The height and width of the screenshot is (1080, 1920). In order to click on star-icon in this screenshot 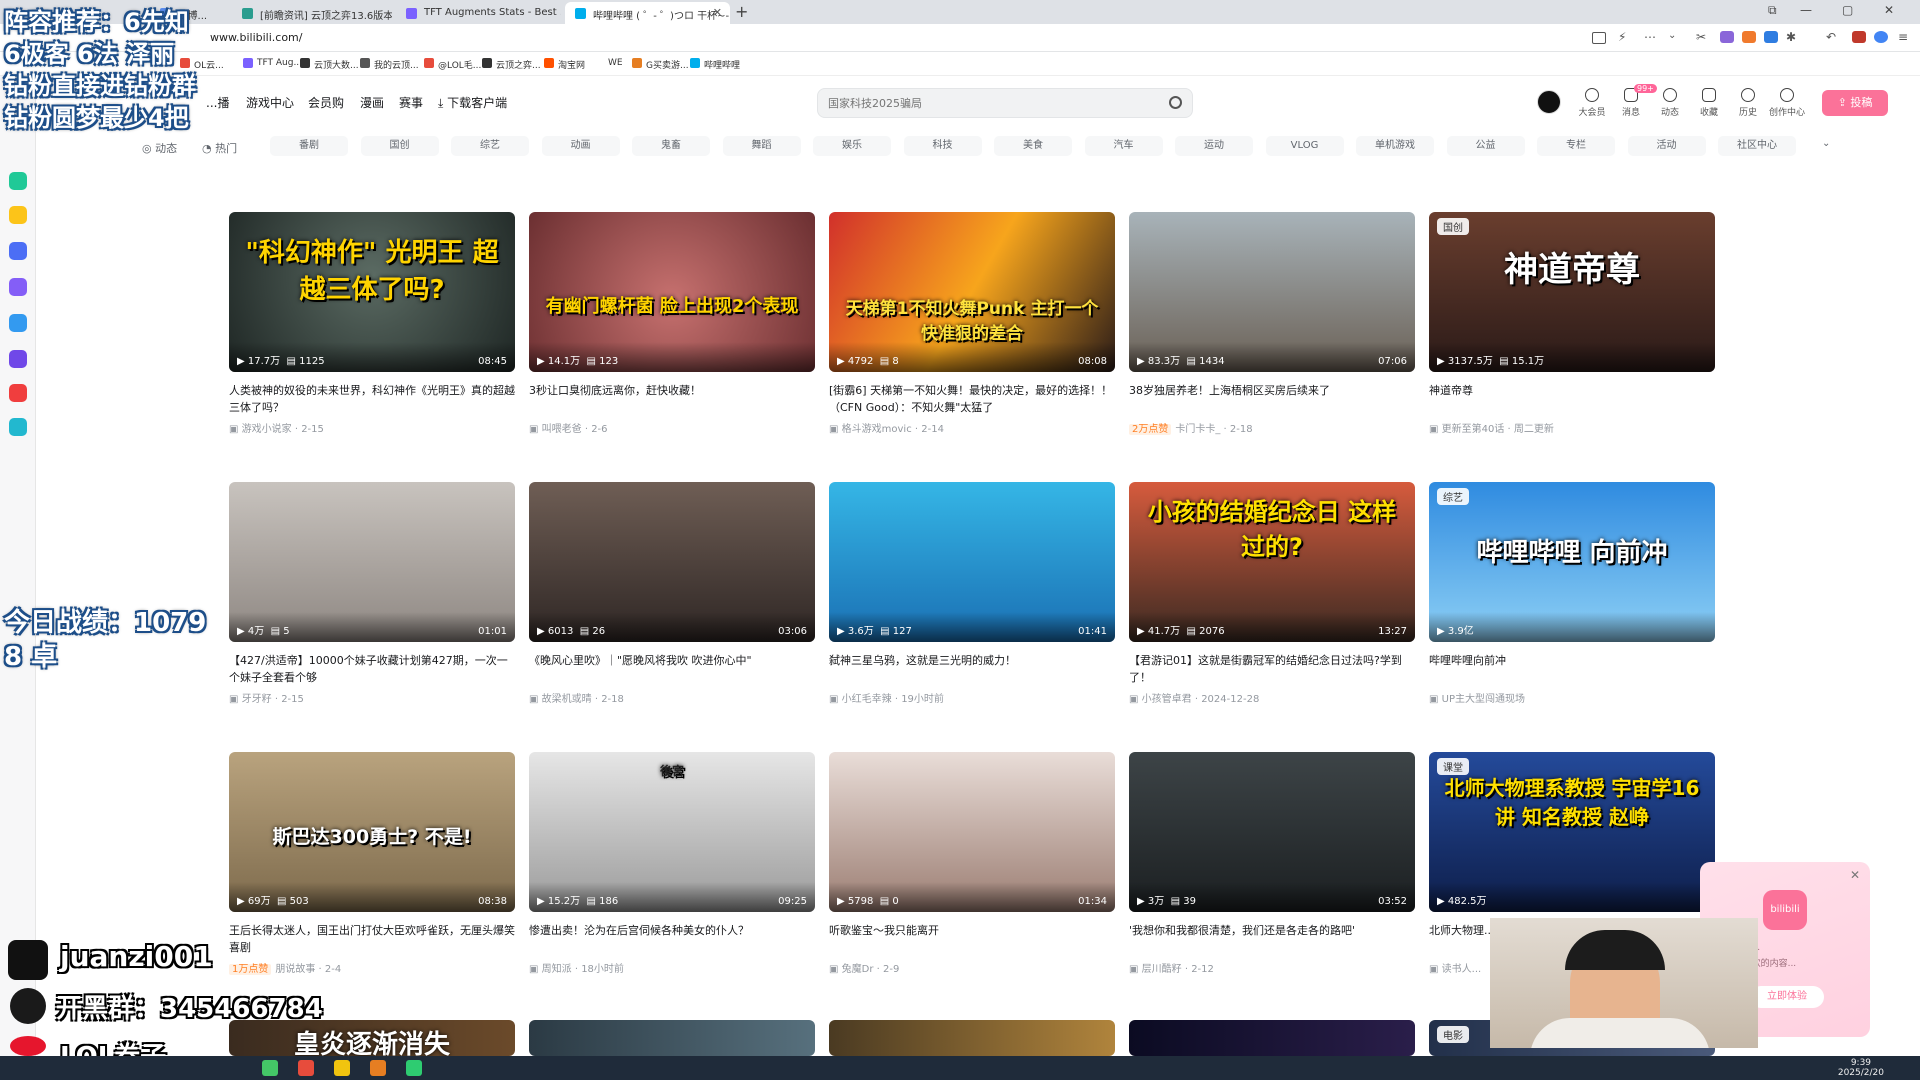, I will do `click(18, 215)`.